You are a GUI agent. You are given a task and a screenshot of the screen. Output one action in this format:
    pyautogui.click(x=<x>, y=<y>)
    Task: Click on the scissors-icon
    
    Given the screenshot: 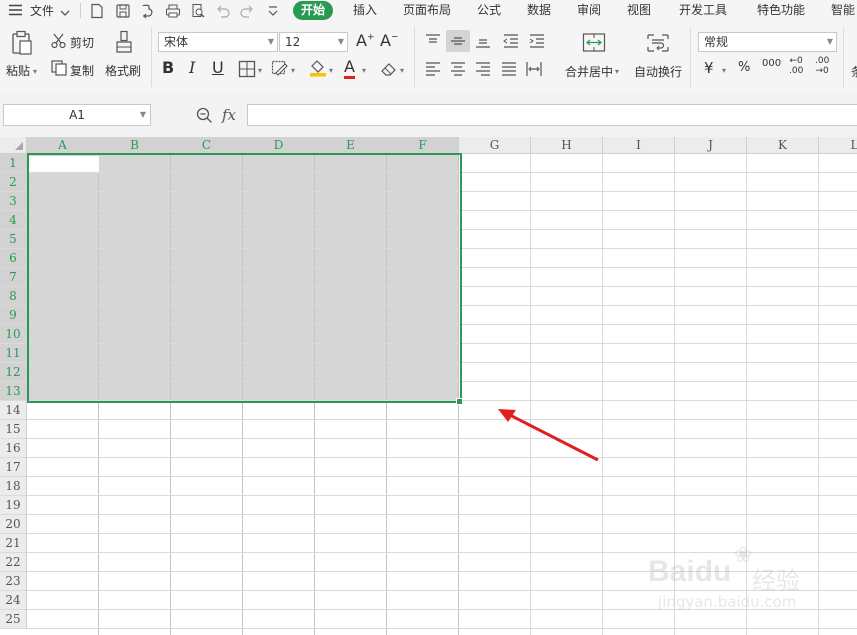 What is the action you would take?
    pyautogui.click(x=59, y=41)
    